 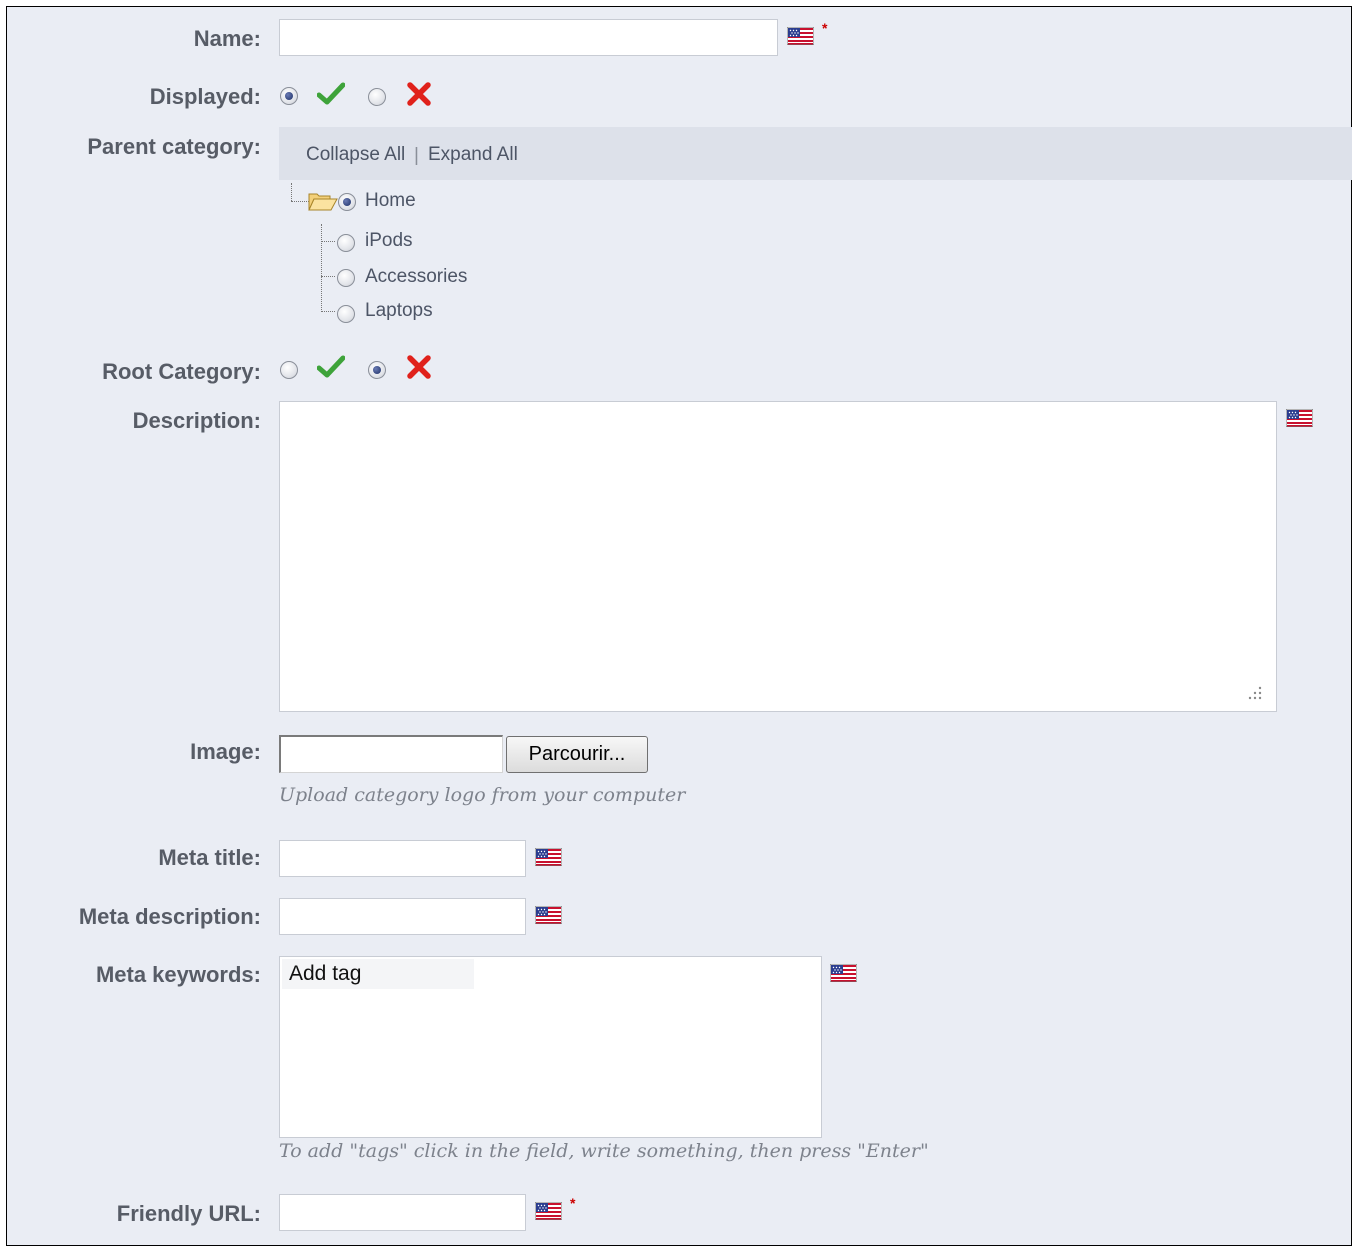 I want to click on tree-node-label: Laptops, so click(x=399, y=311).